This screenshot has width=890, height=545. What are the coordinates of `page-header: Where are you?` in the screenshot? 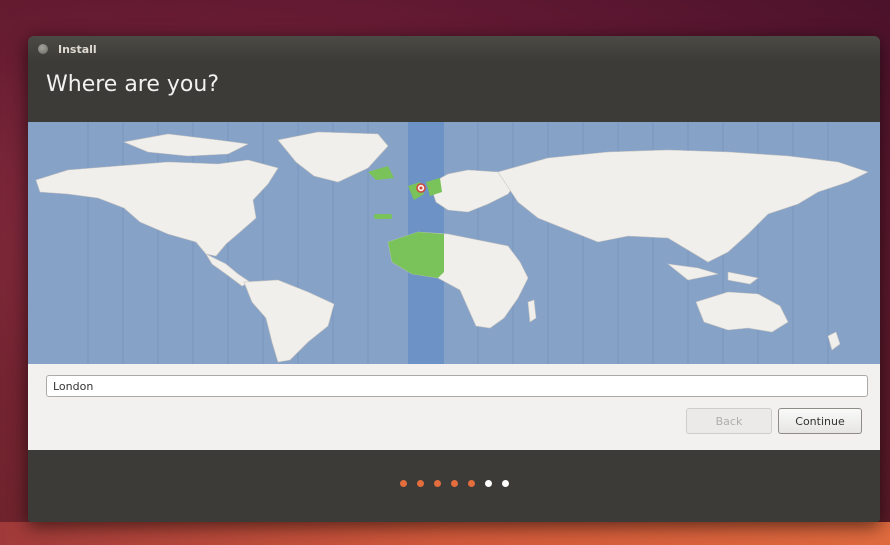 It's located at (454, 92).